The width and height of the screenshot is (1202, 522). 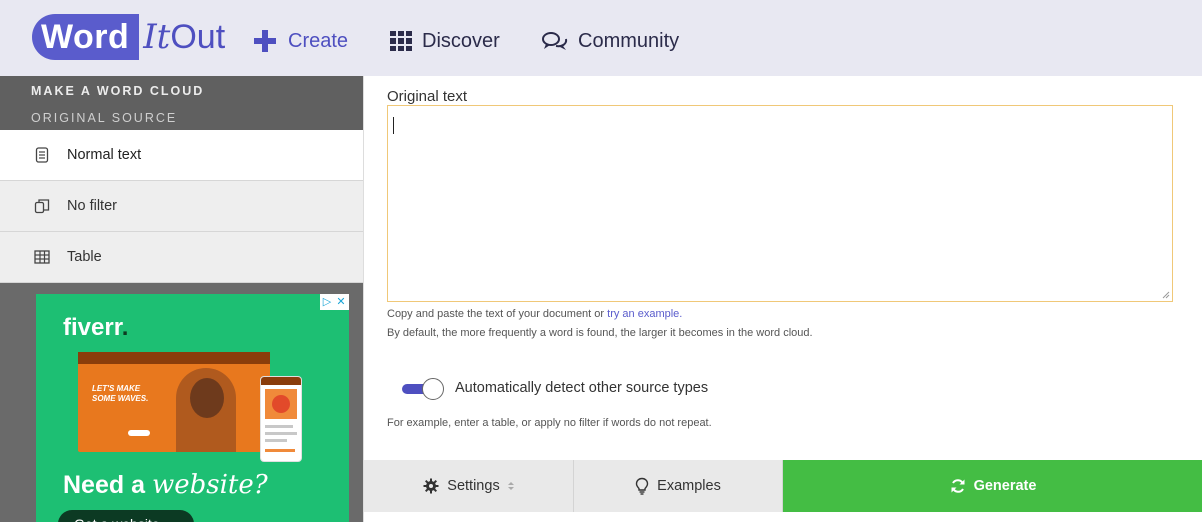 I want to click on ad-info-icon: ▷, so click(x=327, y=302).